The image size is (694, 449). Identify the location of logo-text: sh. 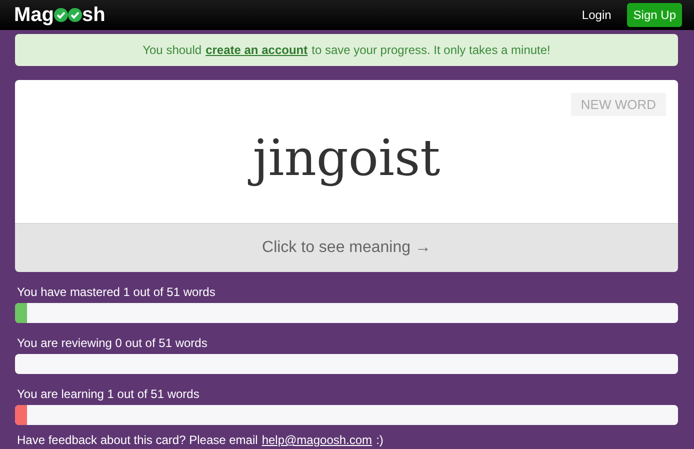
(94, 15).